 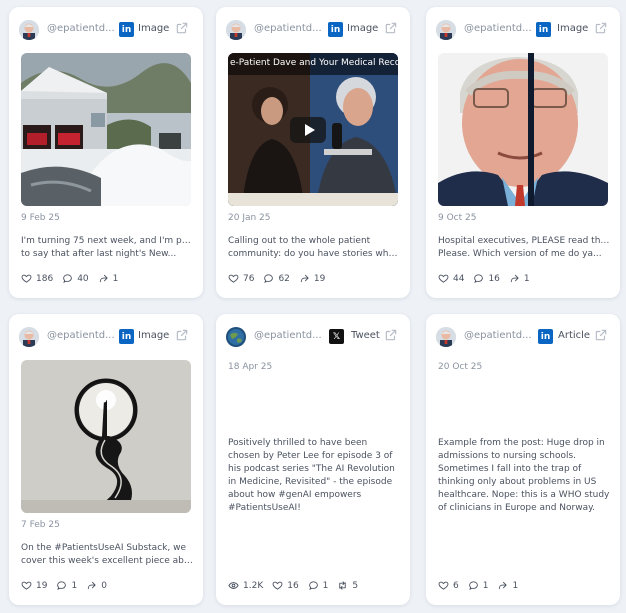 What do you see at coordinates (285, 585) in the screenshot?
I see `likes-stat: 16` at bounding box center [285, 585].